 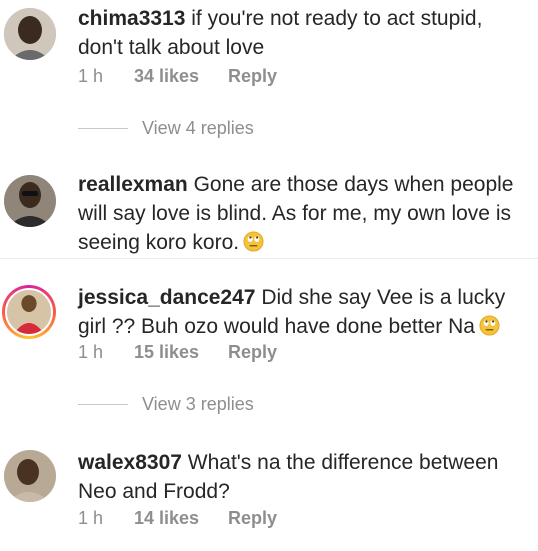 What do you see at coordinates (198, 404) in the screenshot?
I see `view-replies-label: View 3 replies` at bounding box center [198, 404].